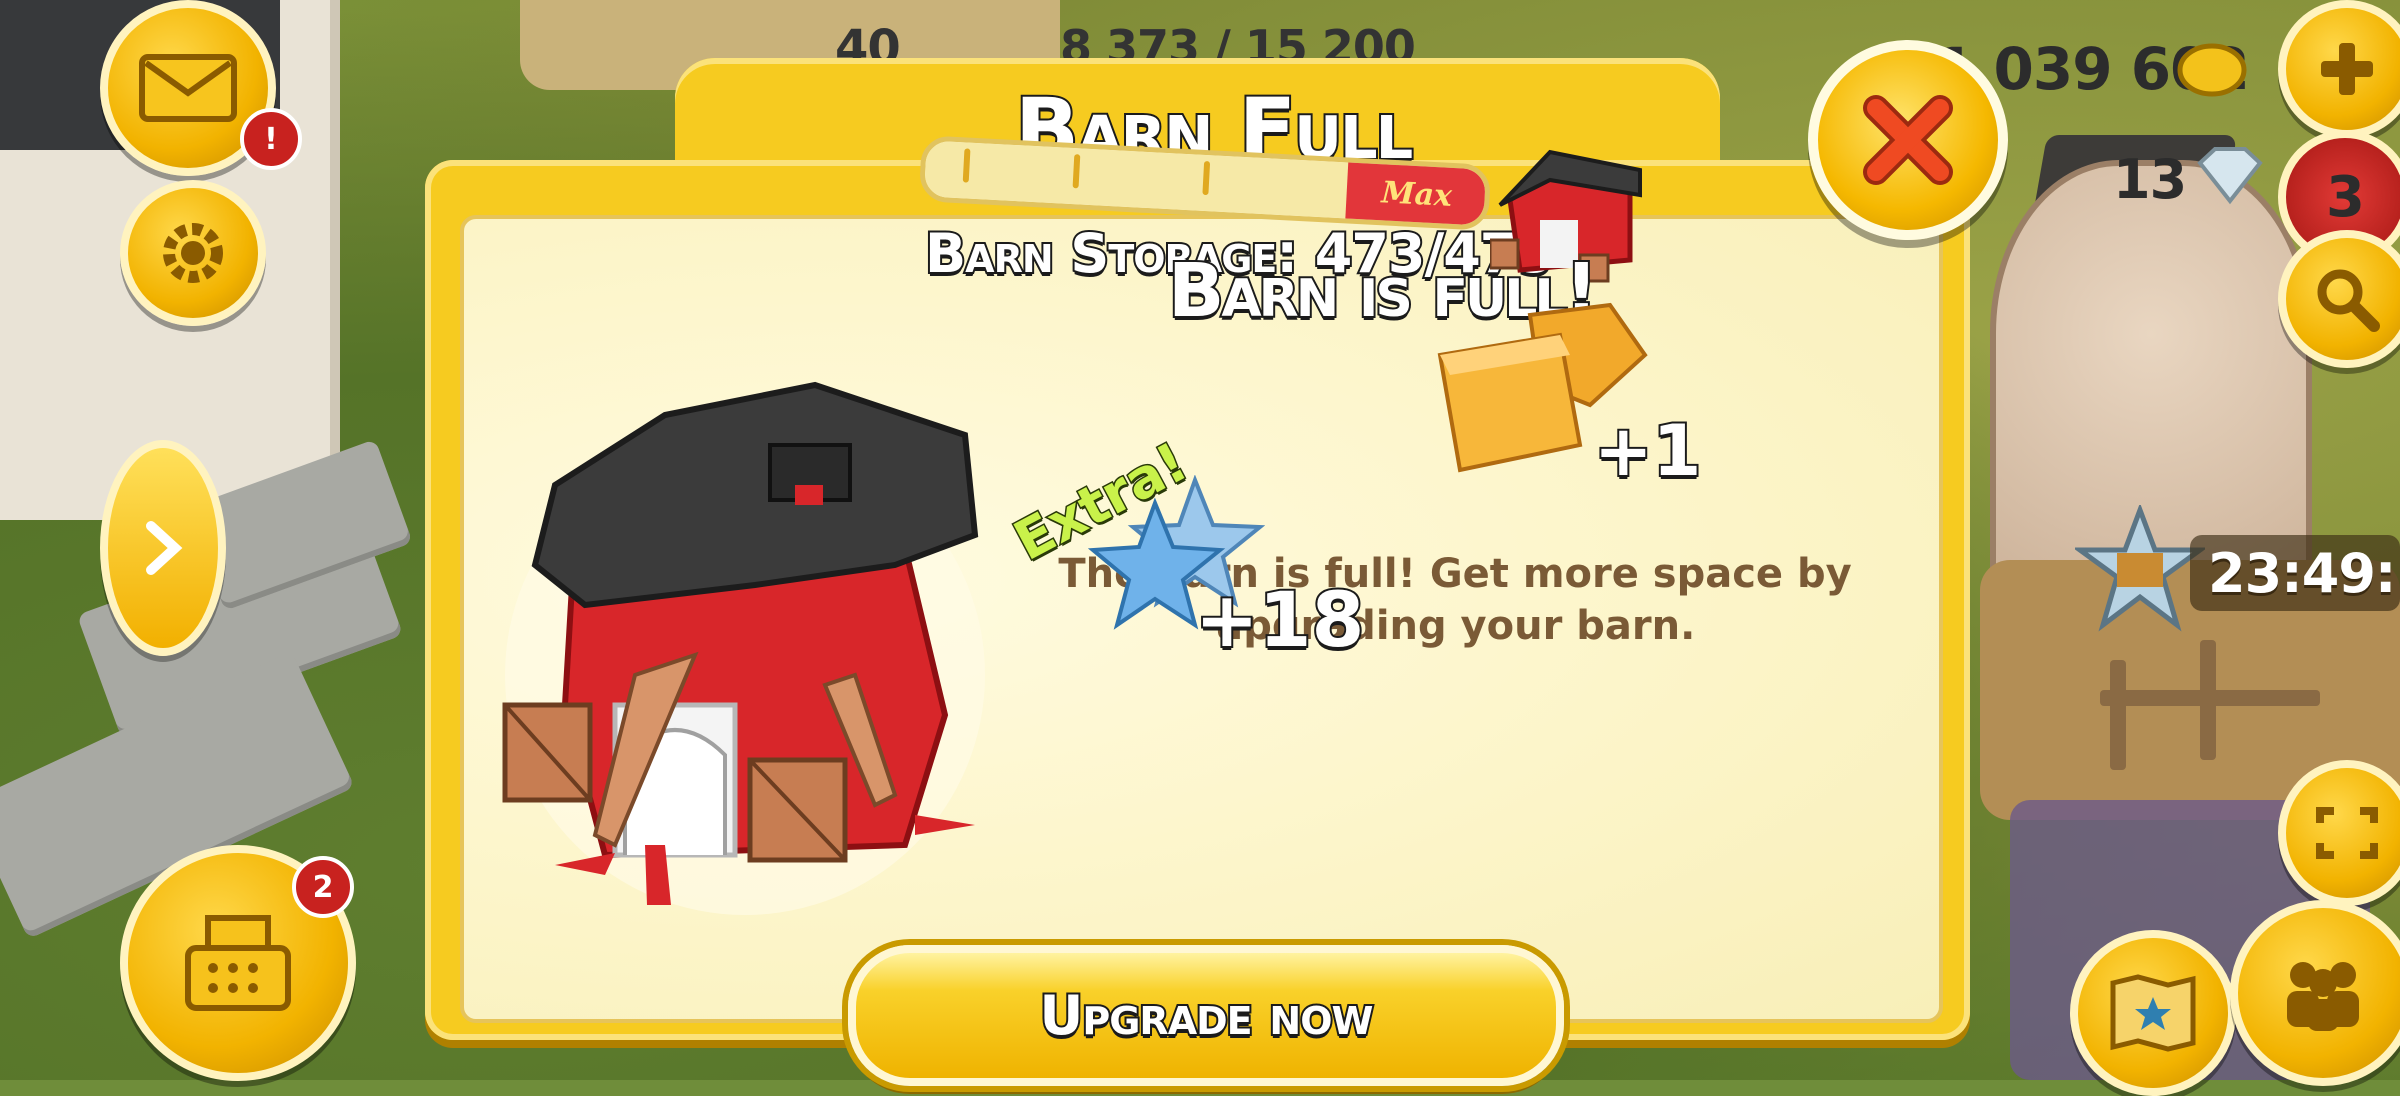 This screenshot has width=2400, height=1096. I want to click on storage-max-label: Max, so click(1417, 194).